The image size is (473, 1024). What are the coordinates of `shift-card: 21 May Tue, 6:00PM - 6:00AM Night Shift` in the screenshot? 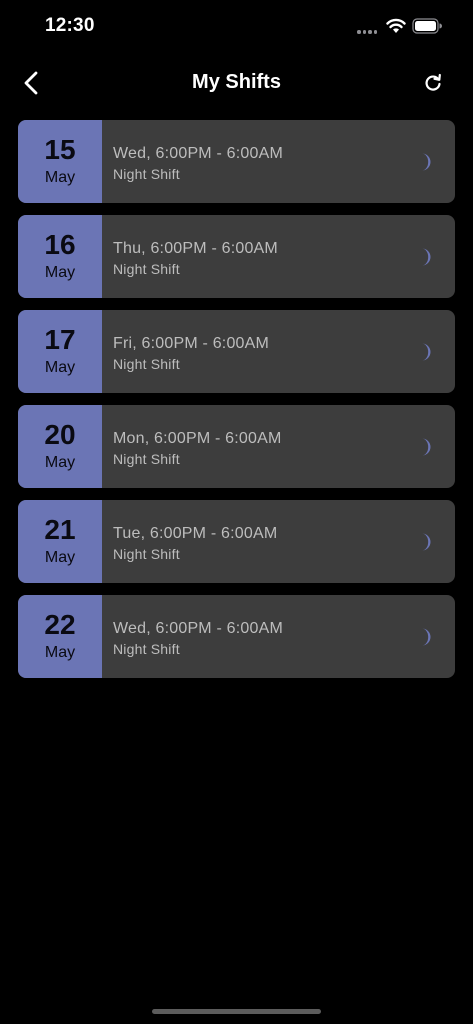 It's located at (236, 541).